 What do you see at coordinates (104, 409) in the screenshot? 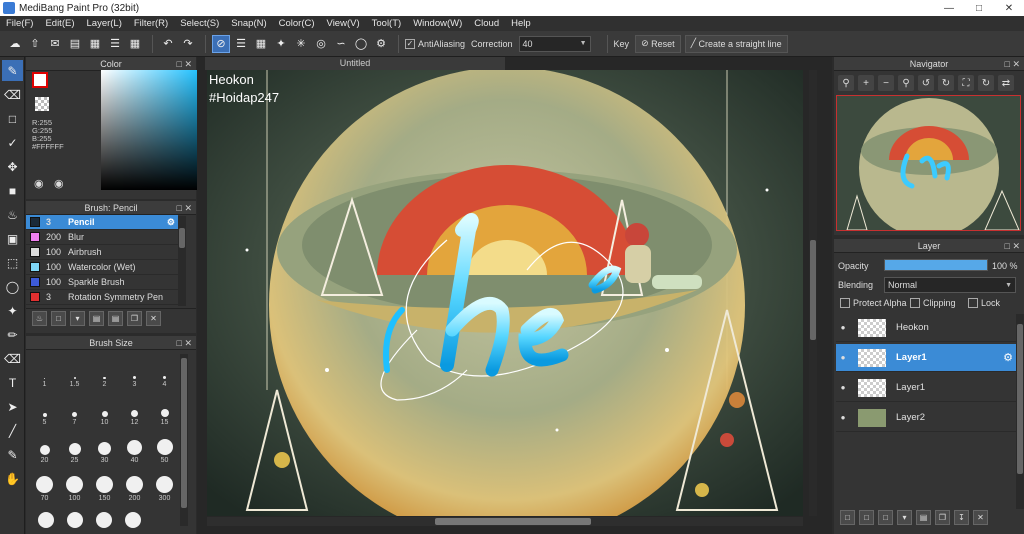
I see `brush-size-option: 10` at bounding box center [104, 409].